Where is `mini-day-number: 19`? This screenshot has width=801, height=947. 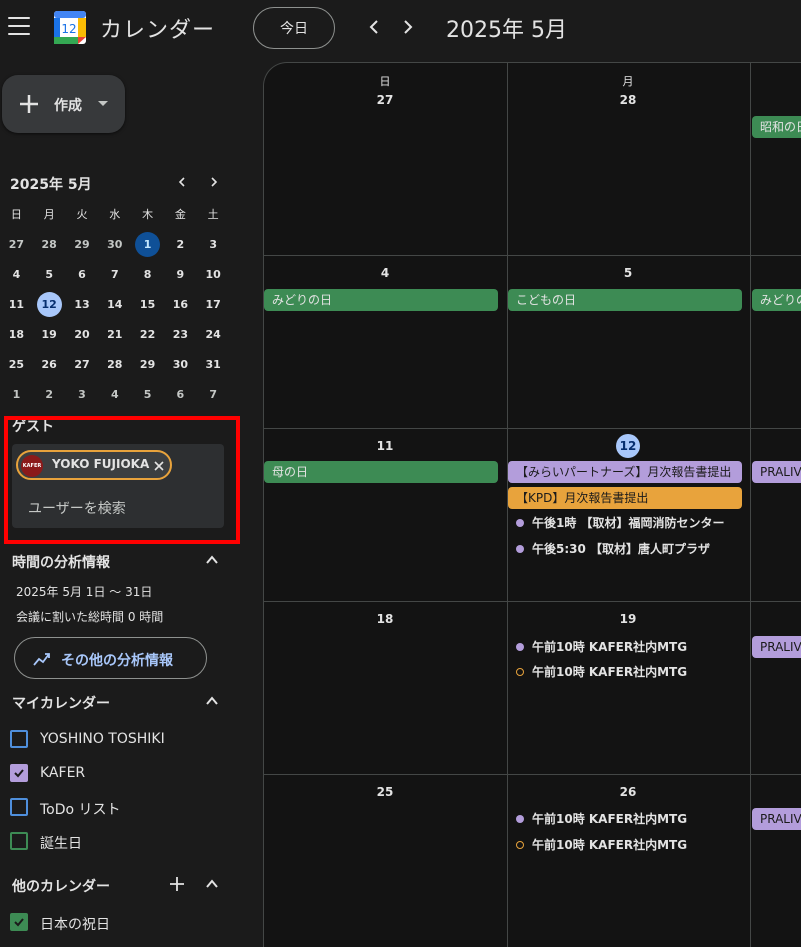
mini-day-number: 19 is located at coordinates (49, 334).